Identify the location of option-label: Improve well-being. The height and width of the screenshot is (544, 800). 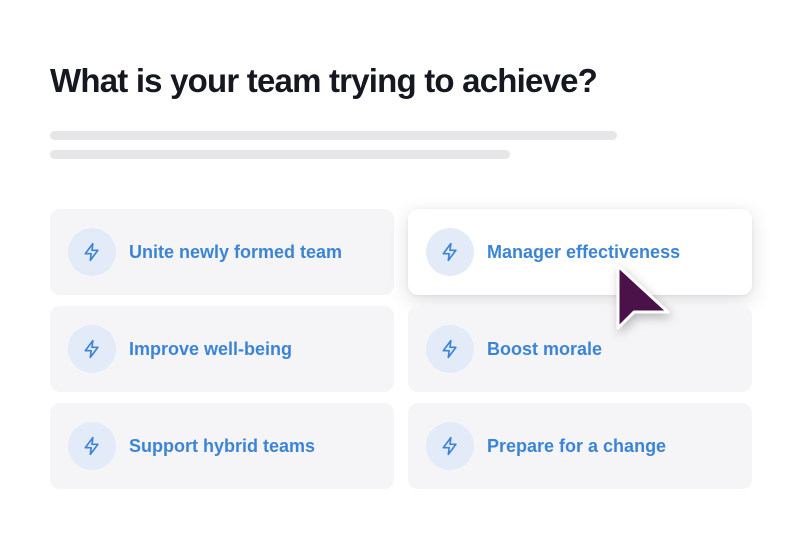
(211, 348).